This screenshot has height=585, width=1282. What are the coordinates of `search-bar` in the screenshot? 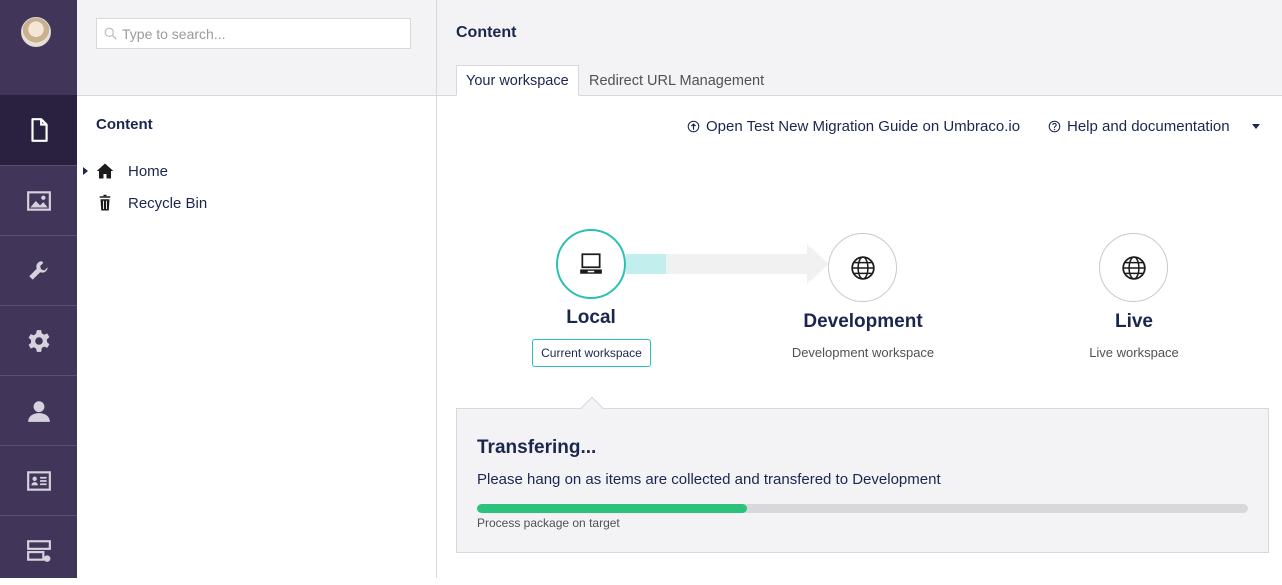 It's located at (256, 48).